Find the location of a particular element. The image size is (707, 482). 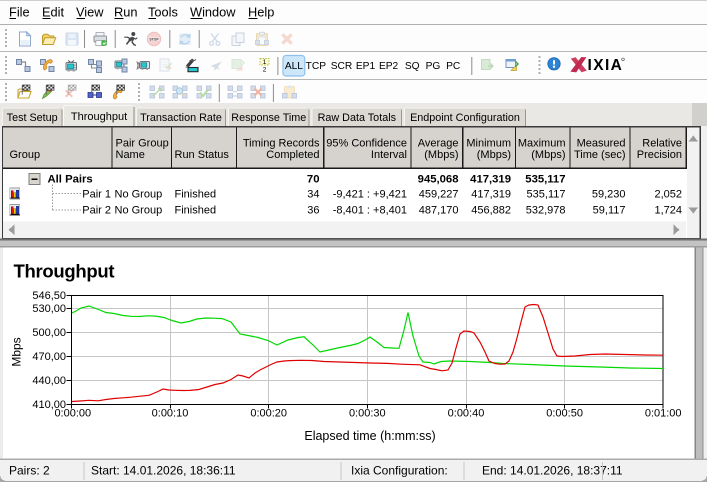

svg-text: -9,421 : +9,421 is located at coordinates (370, 194).